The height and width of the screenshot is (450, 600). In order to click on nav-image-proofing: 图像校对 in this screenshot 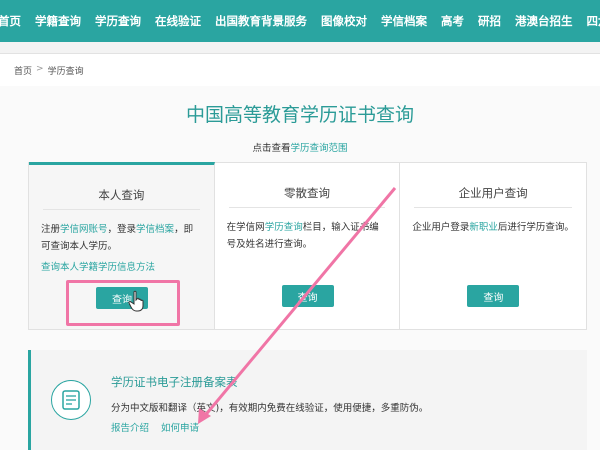, I will do `click(344, 21)`.